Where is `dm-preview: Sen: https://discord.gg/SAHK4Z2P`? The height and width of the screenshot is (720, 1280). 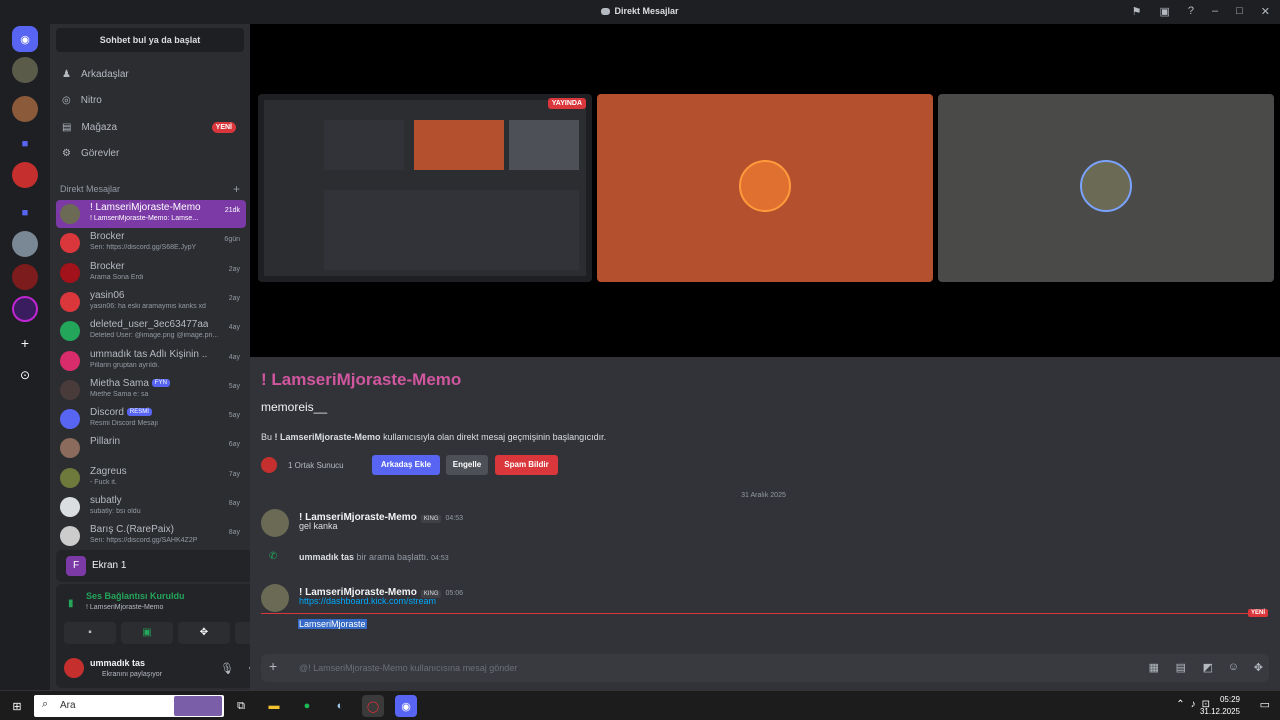 dm-preview: Sen: https://discord.gg/SAHK4Z2P is located at coordinates (144, 541).